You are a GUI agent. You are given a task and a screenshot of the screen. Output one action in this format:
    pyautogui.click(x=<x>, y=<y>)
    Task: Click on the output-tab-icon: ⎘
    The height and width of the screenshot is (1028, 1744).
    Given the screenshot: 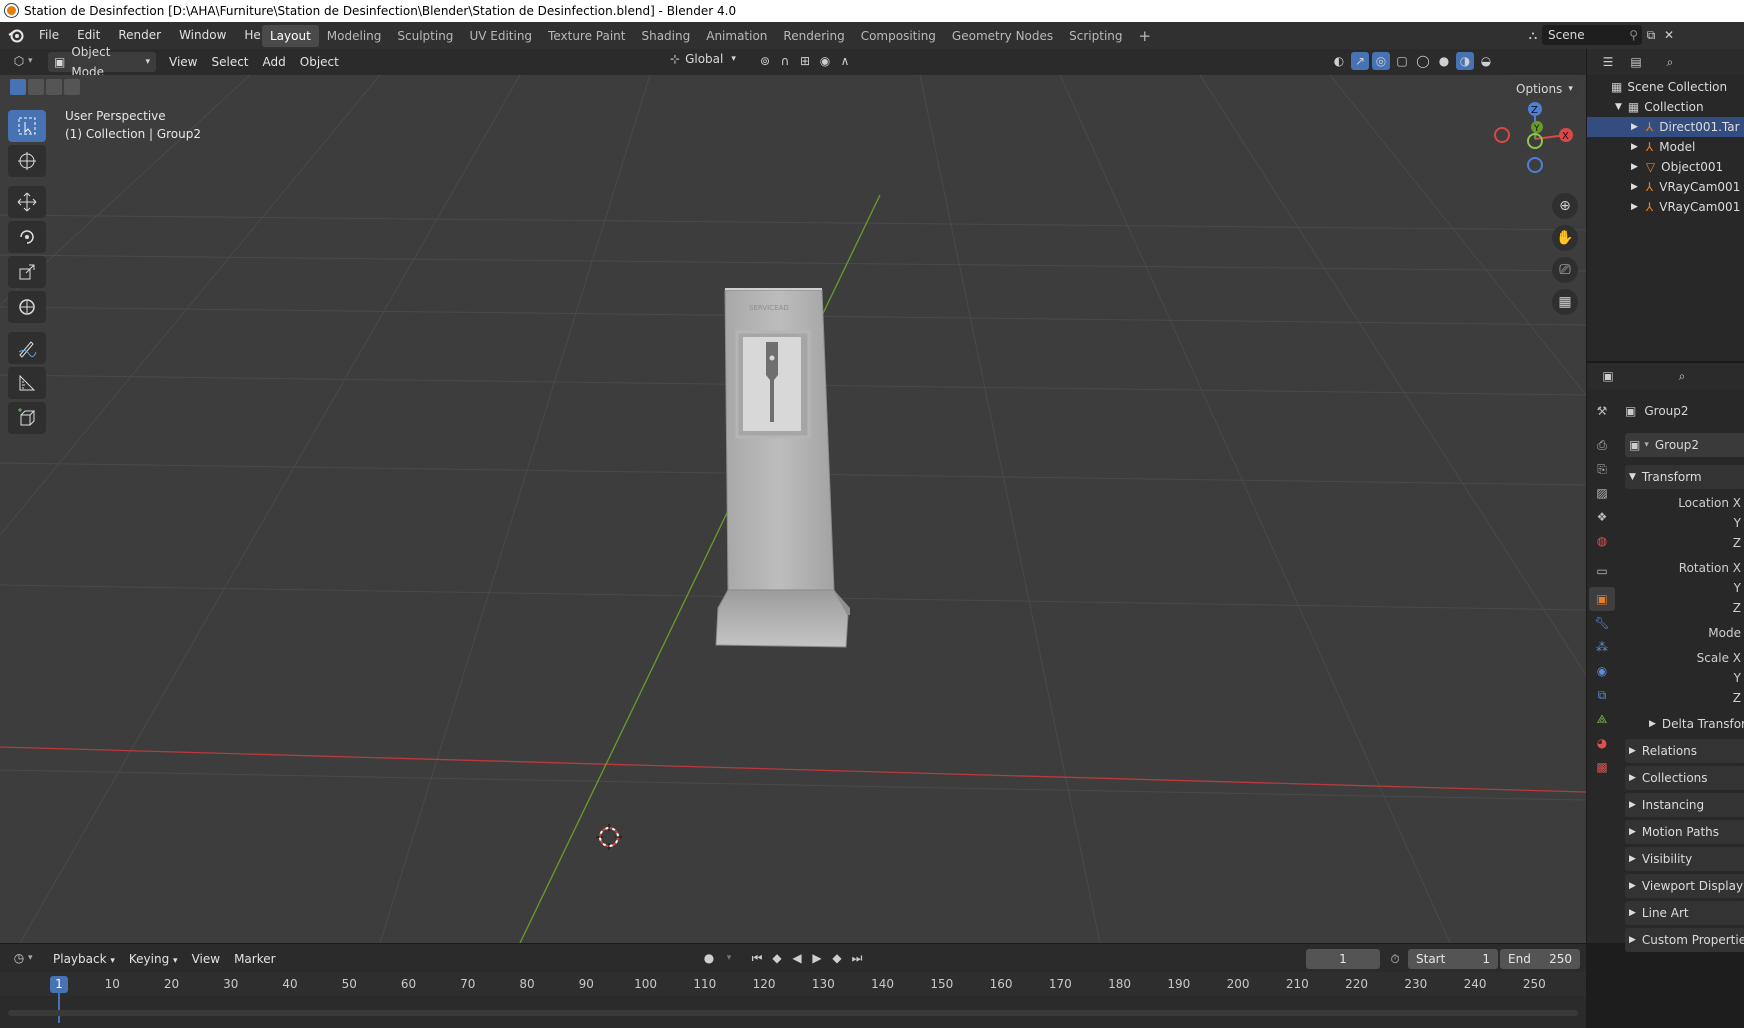 What is the action you would take?
    pyautogui.click(x=1602, y=469)
    